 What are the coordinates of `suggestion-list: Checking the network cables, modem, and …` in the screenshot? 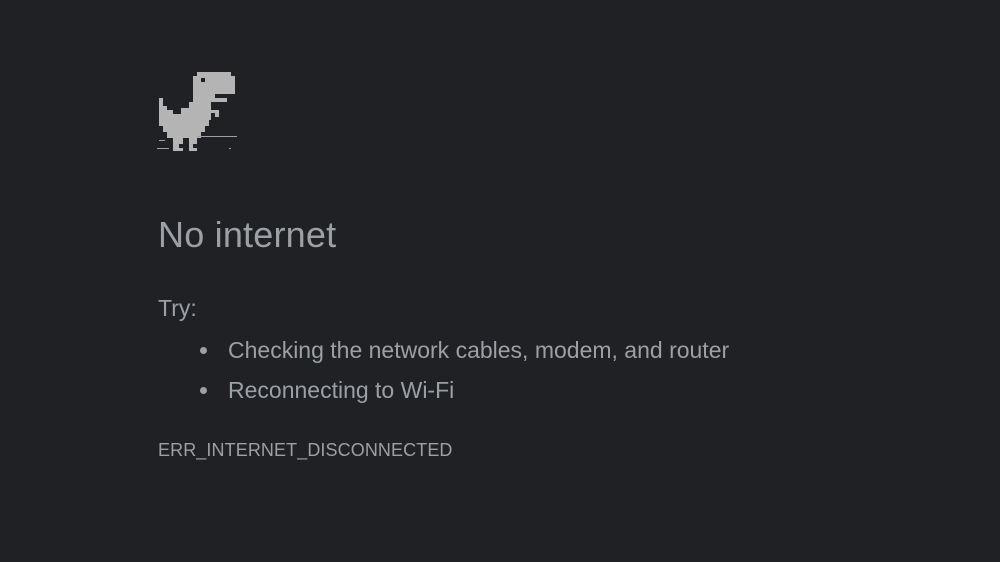 It's located at (464, 370).